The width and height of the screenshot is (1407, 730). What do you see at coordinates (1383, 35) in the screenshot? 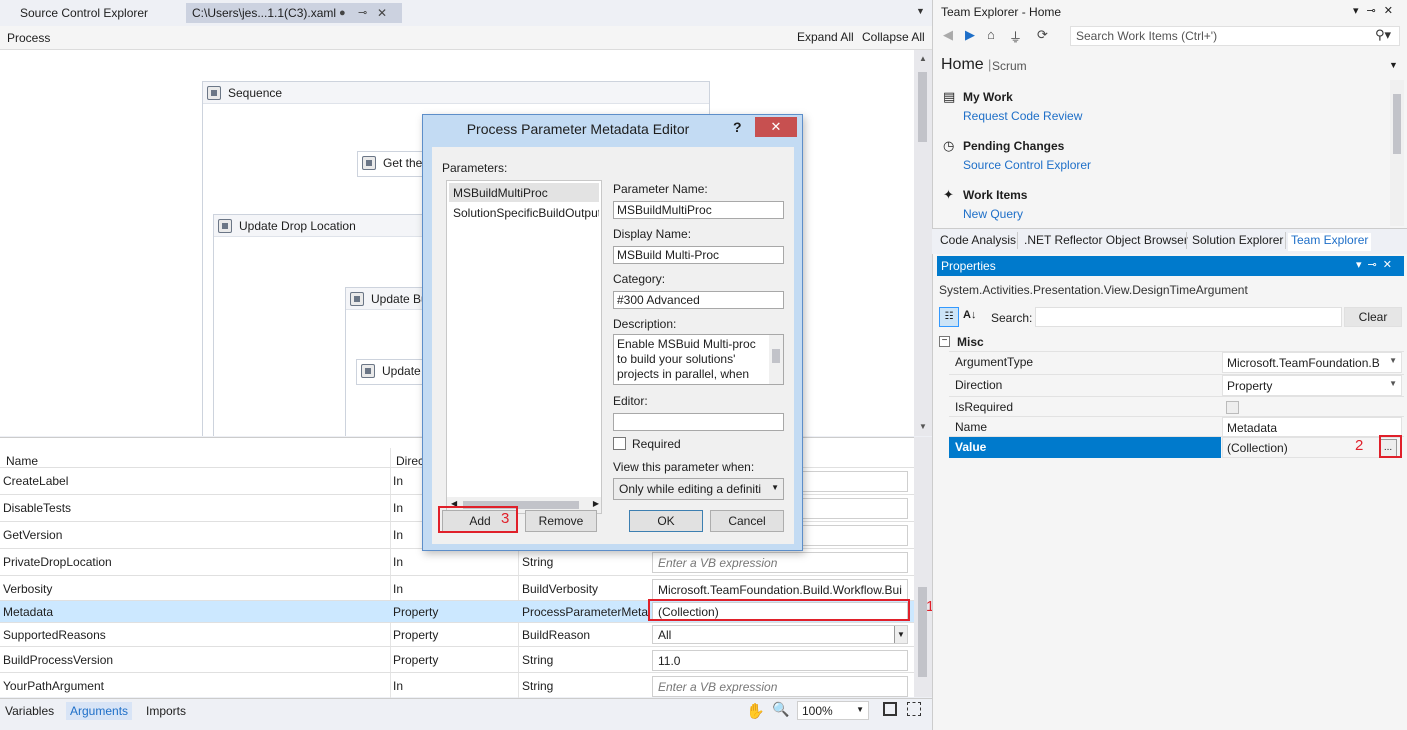
I see `search-icon: ⚲▾` at bounding box center [1383, 35].